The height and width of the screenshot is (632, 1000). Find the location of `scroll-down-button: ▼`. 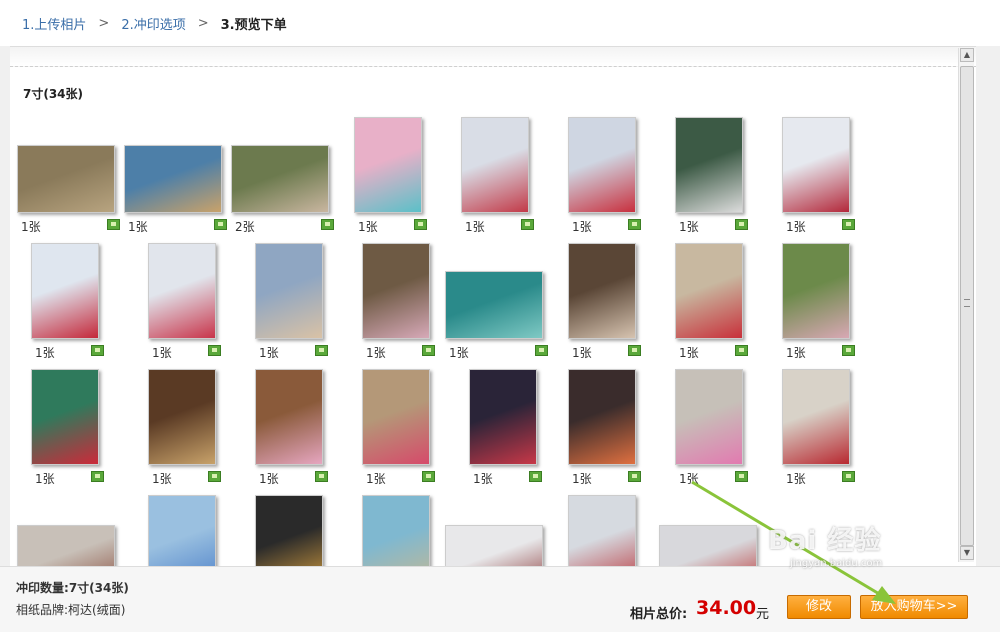

scroll-down-button: ▼ is located at coordinates (967, 553).